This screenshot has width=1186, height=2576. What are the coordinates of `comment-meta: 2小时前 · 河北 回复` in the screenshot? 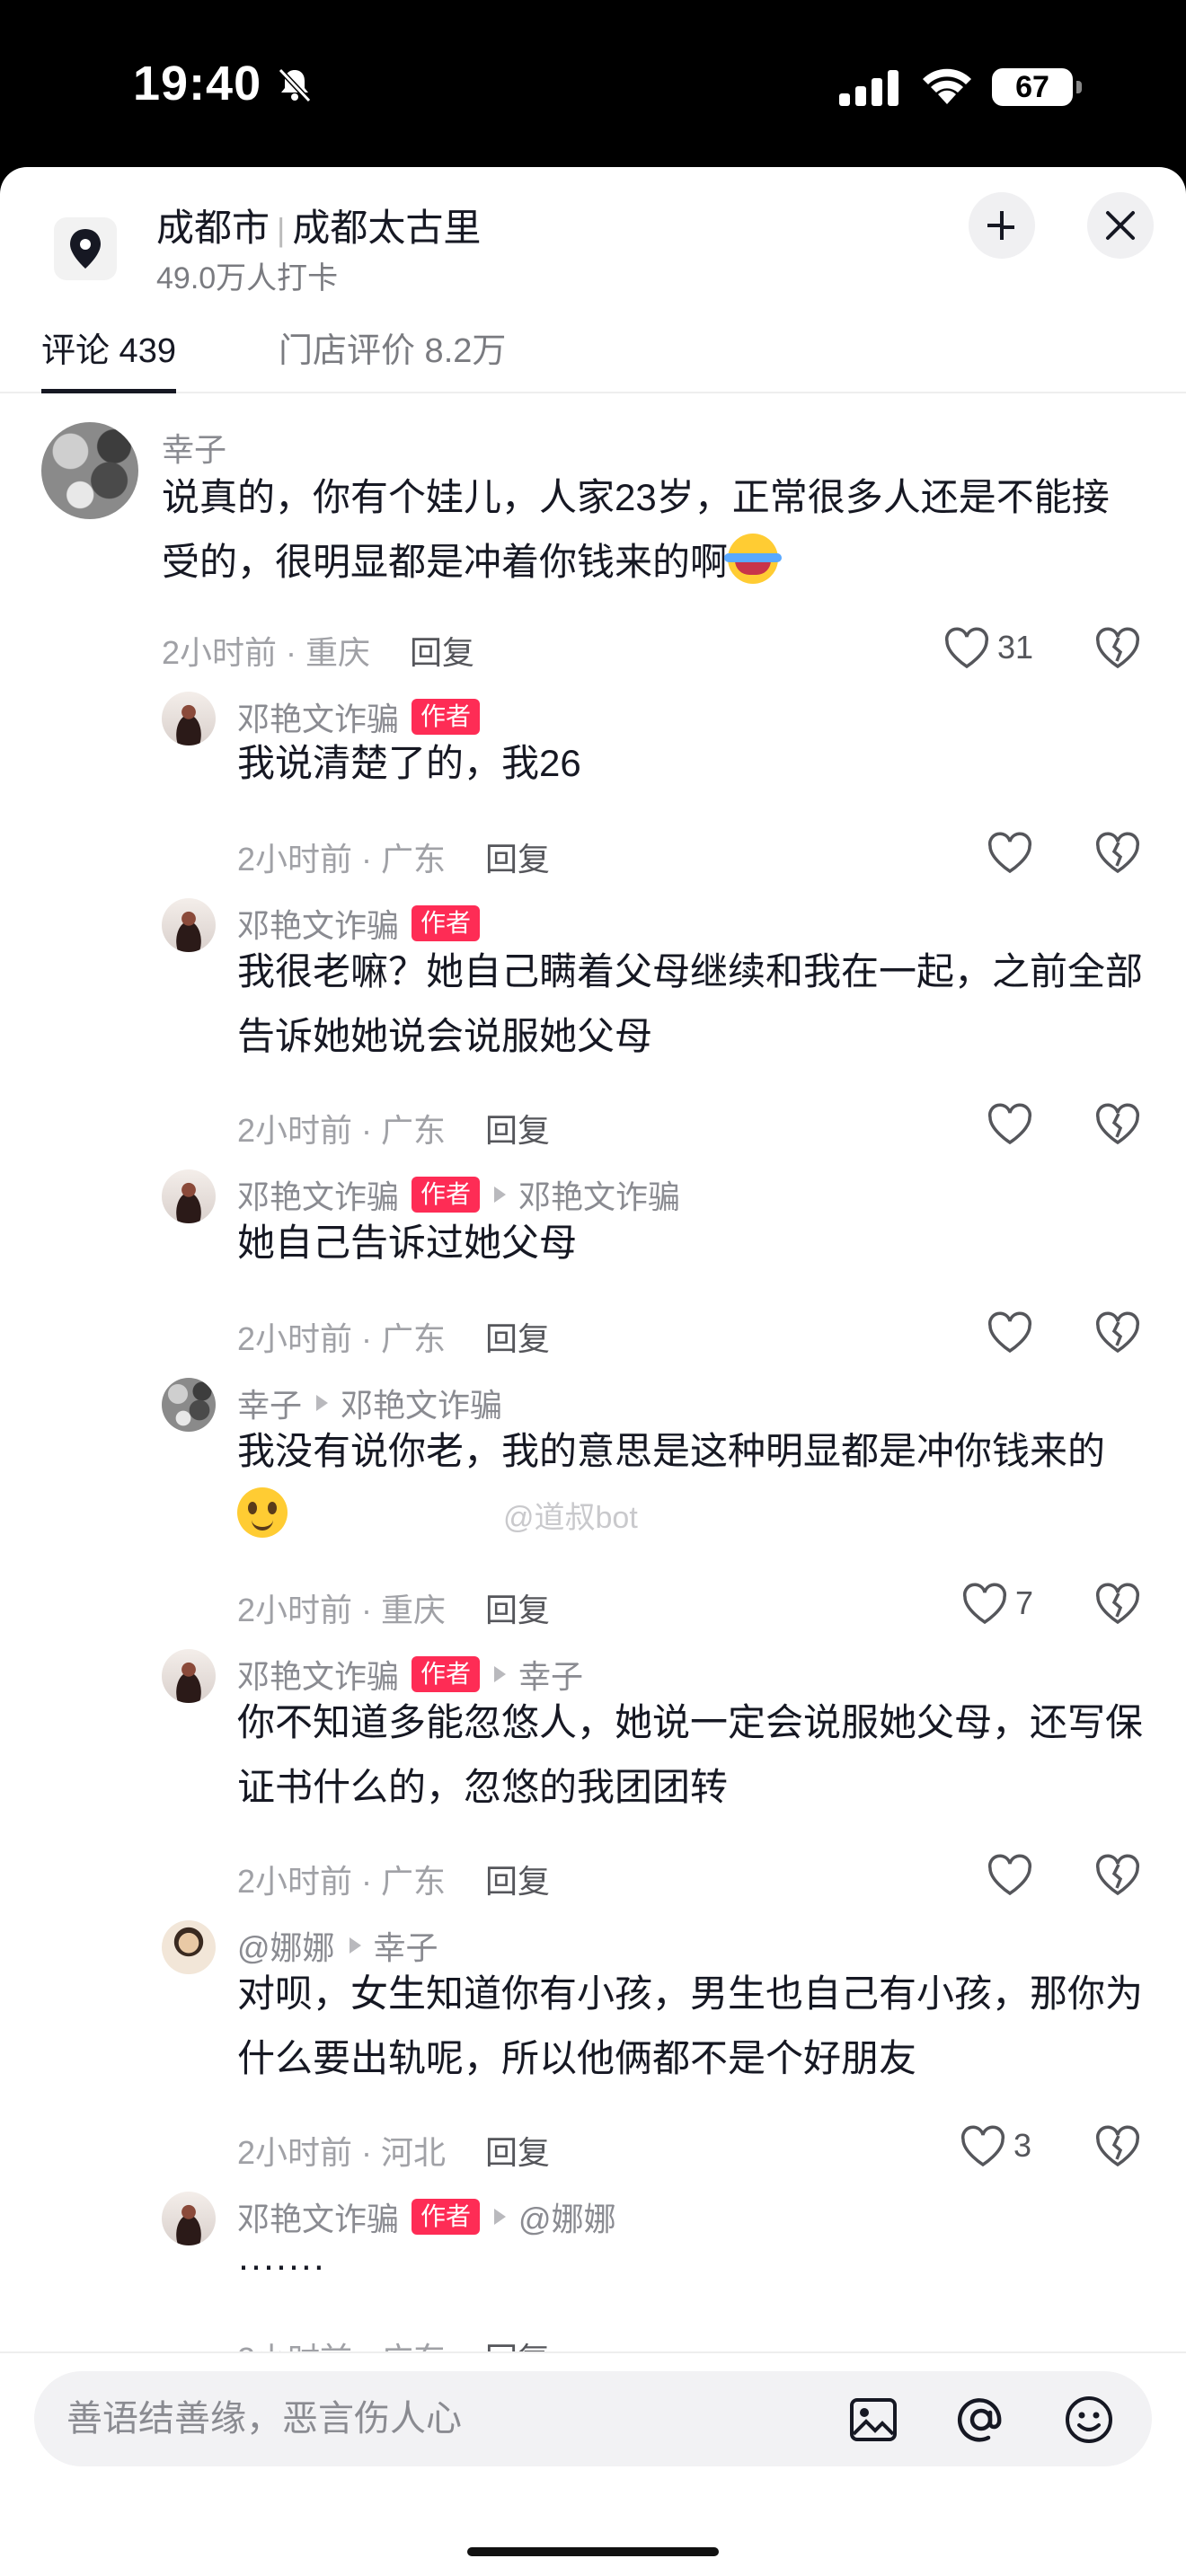 It's located at (394, 2152).